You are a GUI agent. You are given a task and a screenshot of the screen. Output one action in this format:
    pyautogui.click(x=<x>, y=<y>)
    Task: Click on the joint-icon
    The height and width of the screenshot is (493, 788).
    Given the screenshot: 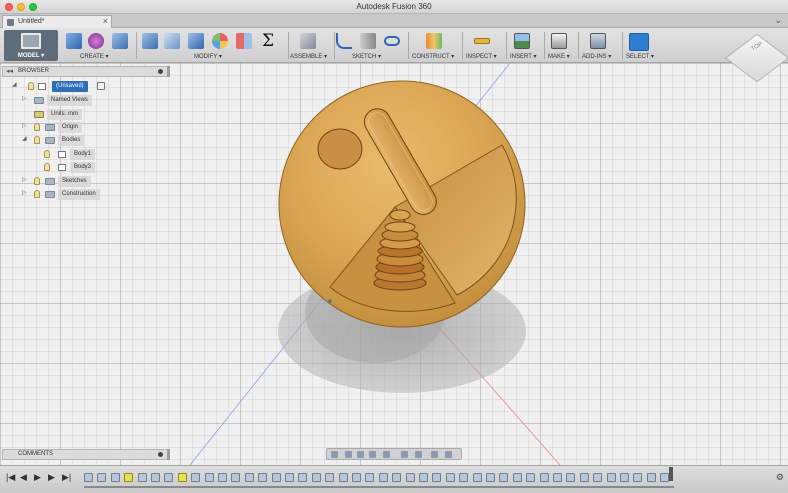 What is the action you would take?
    pyautogui.click(x=308, y=41)
    